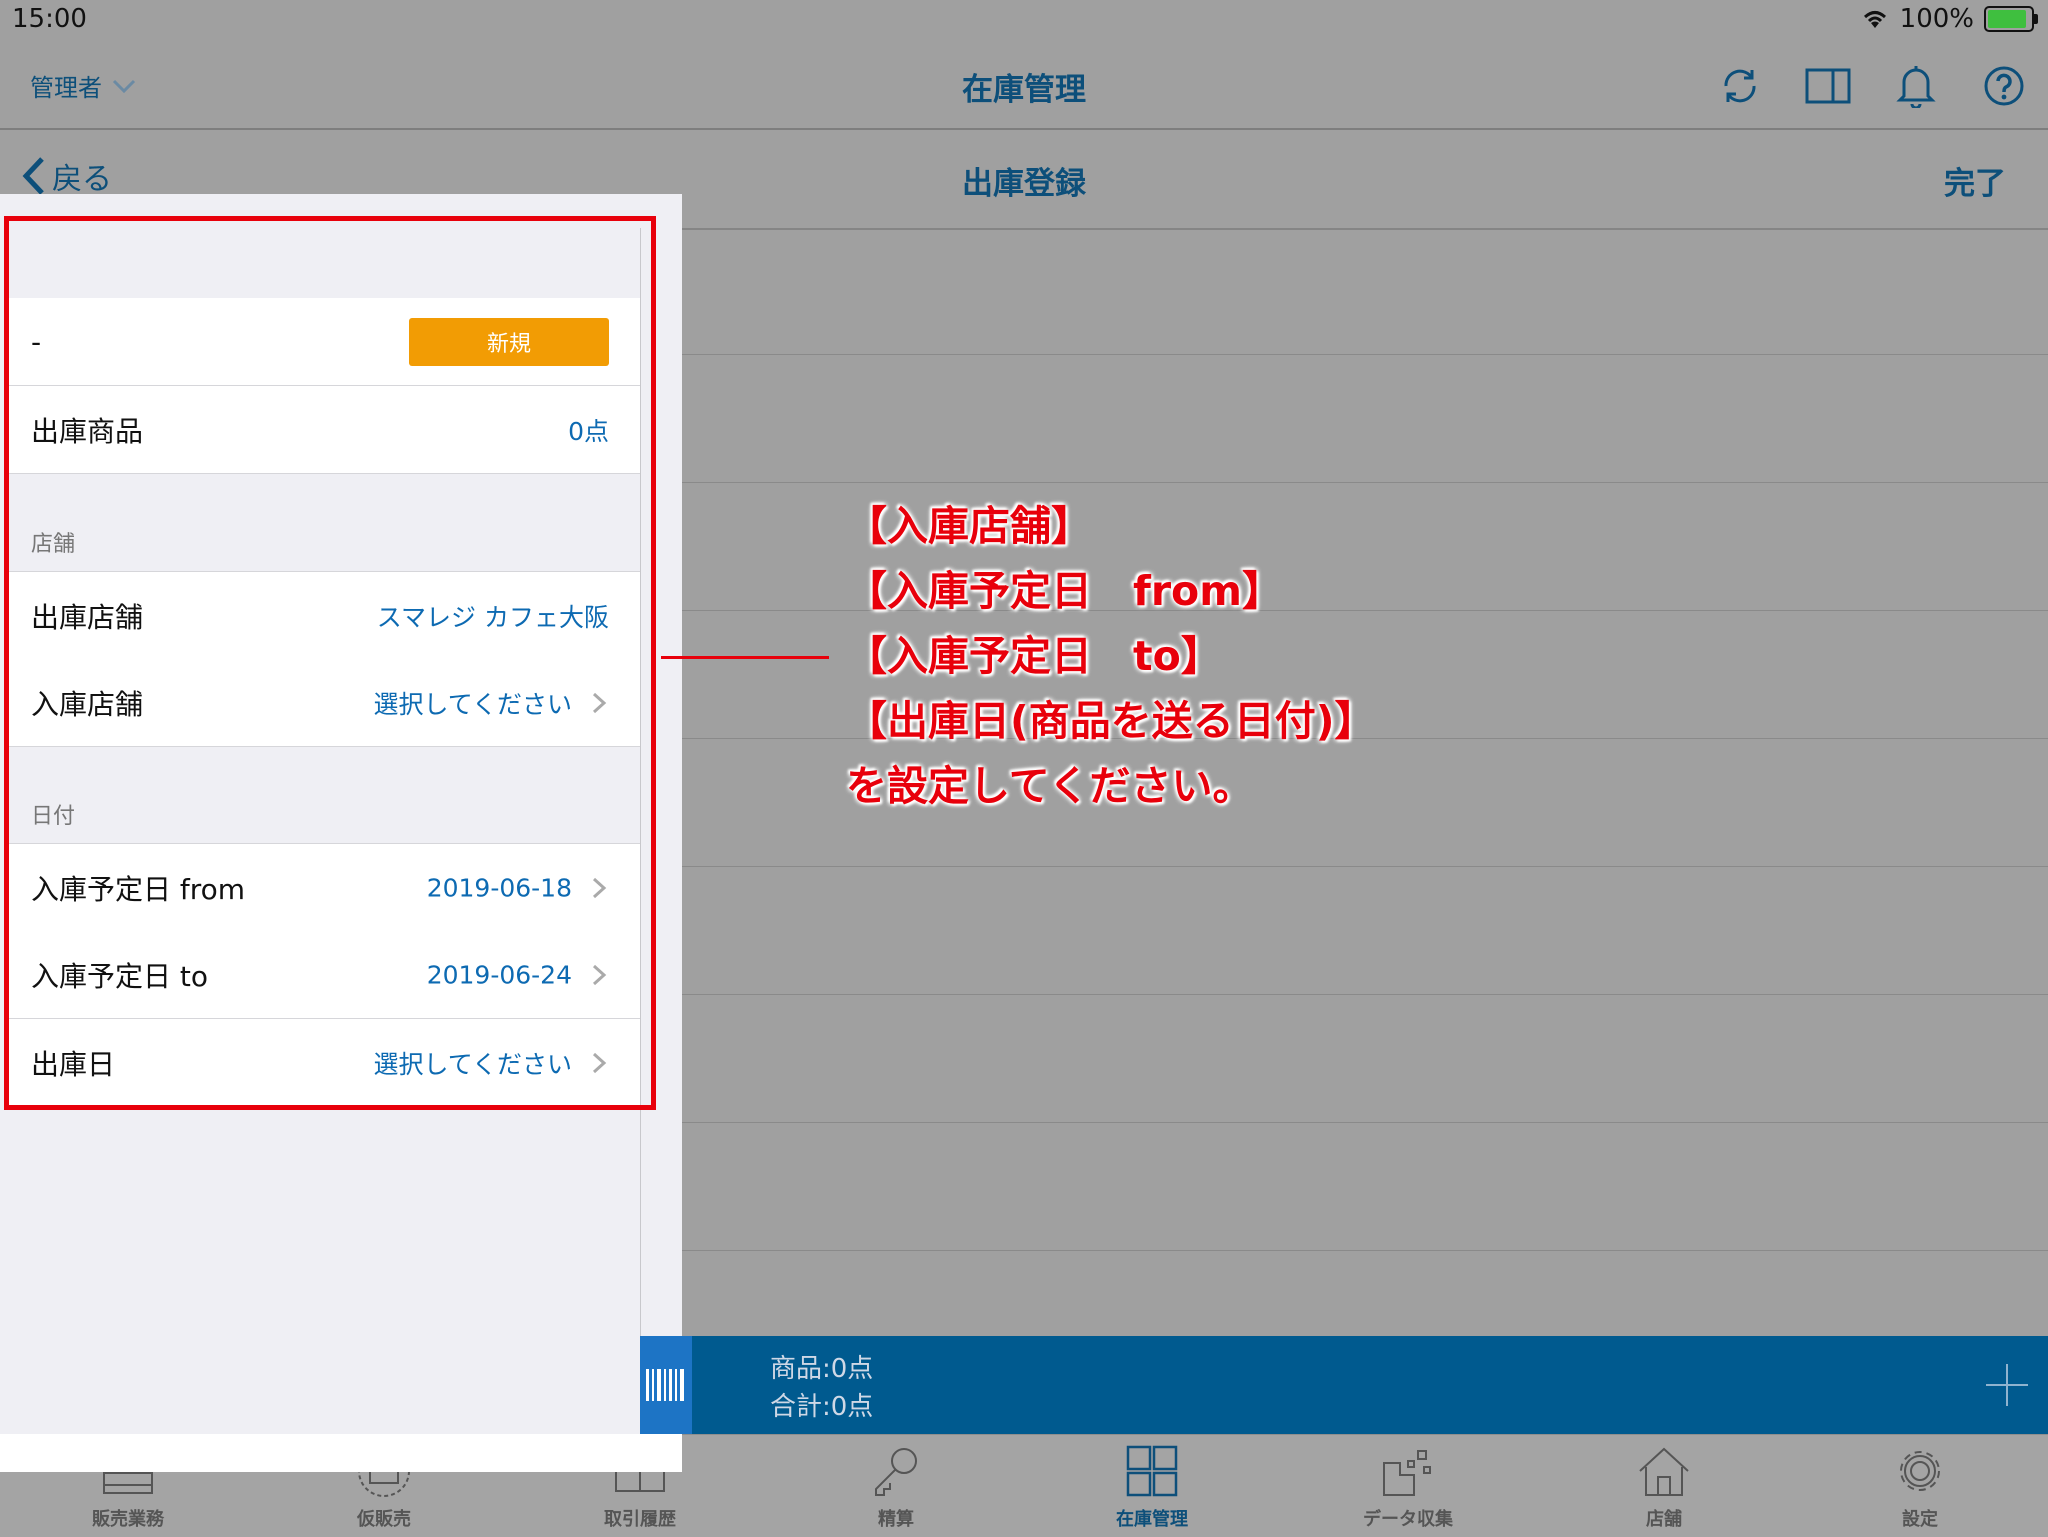 The height and width of the screenshot is (1537, 2048). I want to click on split-view-icon, so click(1828, 86).